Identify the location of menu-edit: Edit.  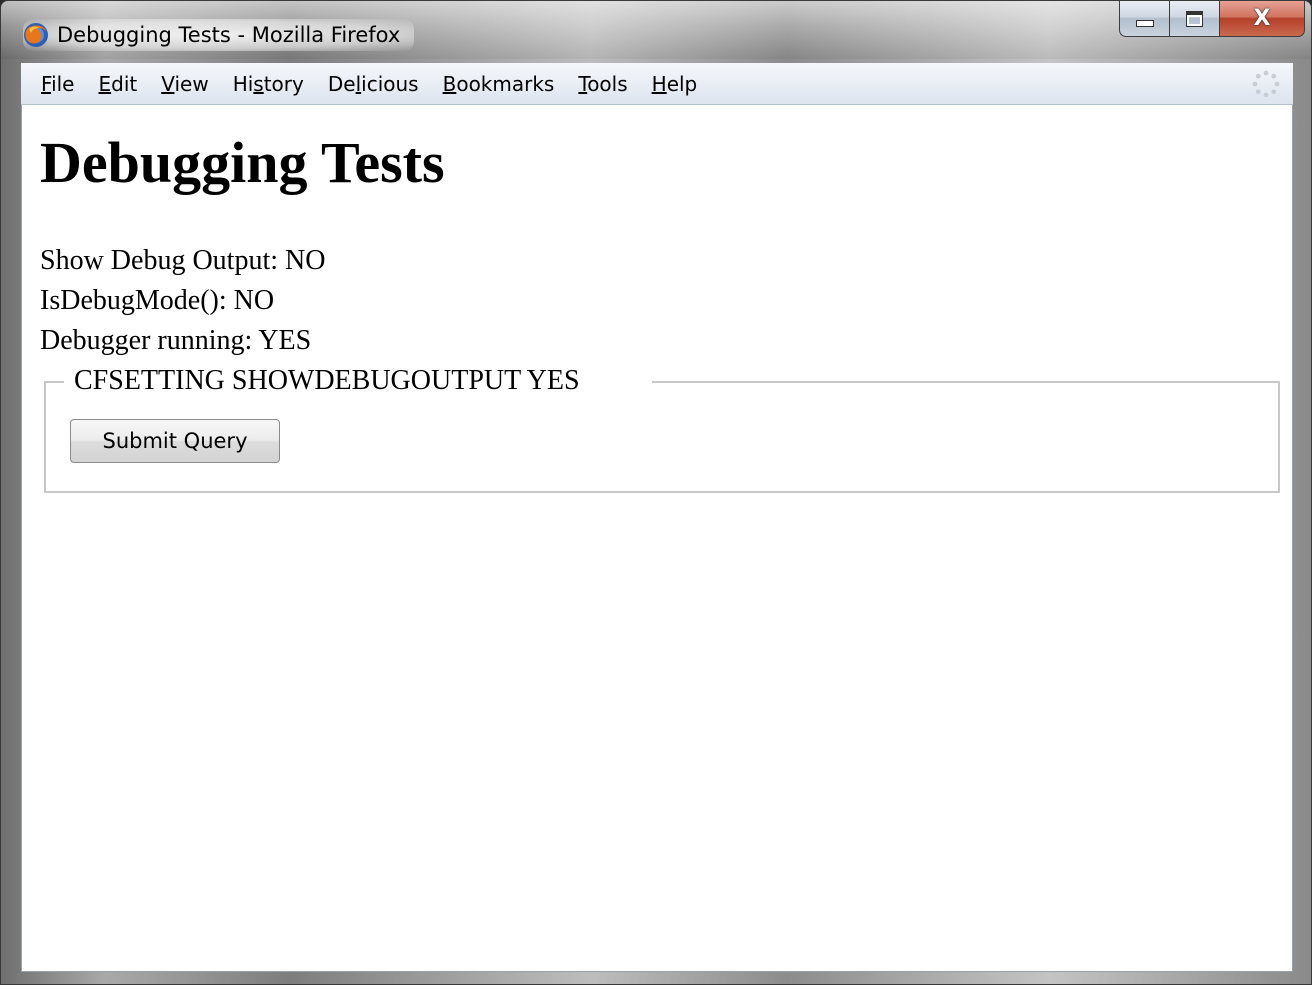
(117, 84).